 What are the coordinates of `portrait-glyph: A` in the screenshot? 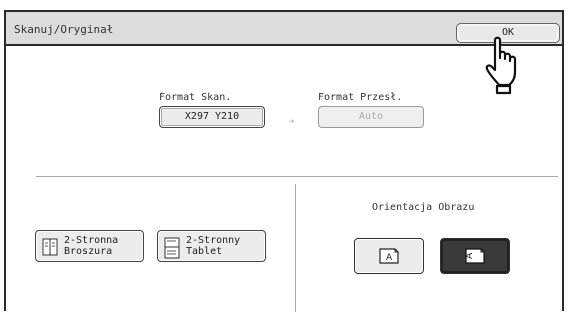 It's located at (389, 258).